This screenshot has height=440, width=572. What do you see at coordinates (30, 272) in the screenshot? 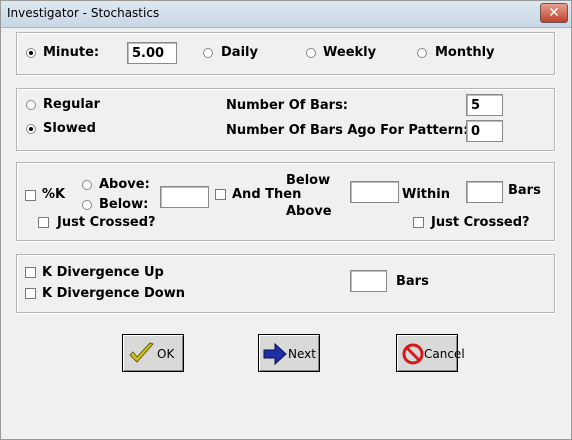
I see `k-divergence-up-checkbox` at bounding box center [30, 272].